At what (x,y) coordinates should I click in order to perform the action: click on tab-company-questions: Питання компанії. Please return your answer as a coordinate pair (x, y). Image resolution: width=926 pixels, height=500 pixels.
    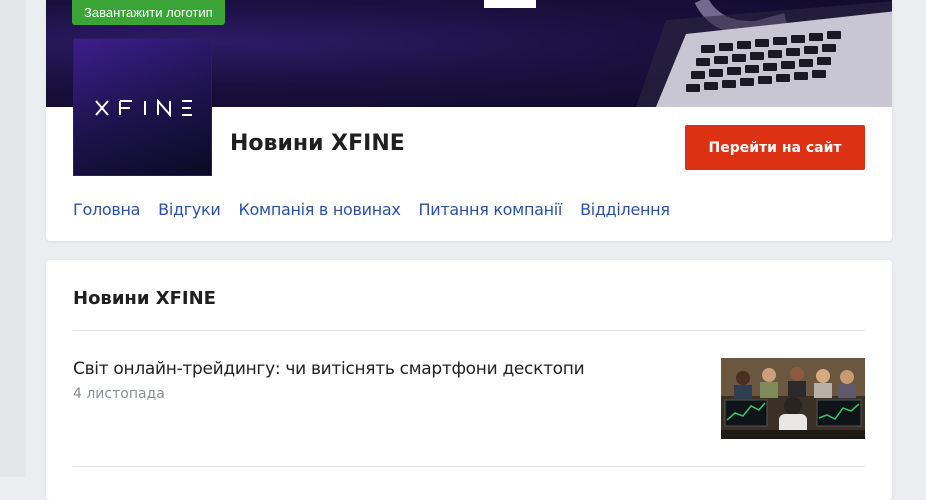
    Looking at the image, I should click on (491, 209).